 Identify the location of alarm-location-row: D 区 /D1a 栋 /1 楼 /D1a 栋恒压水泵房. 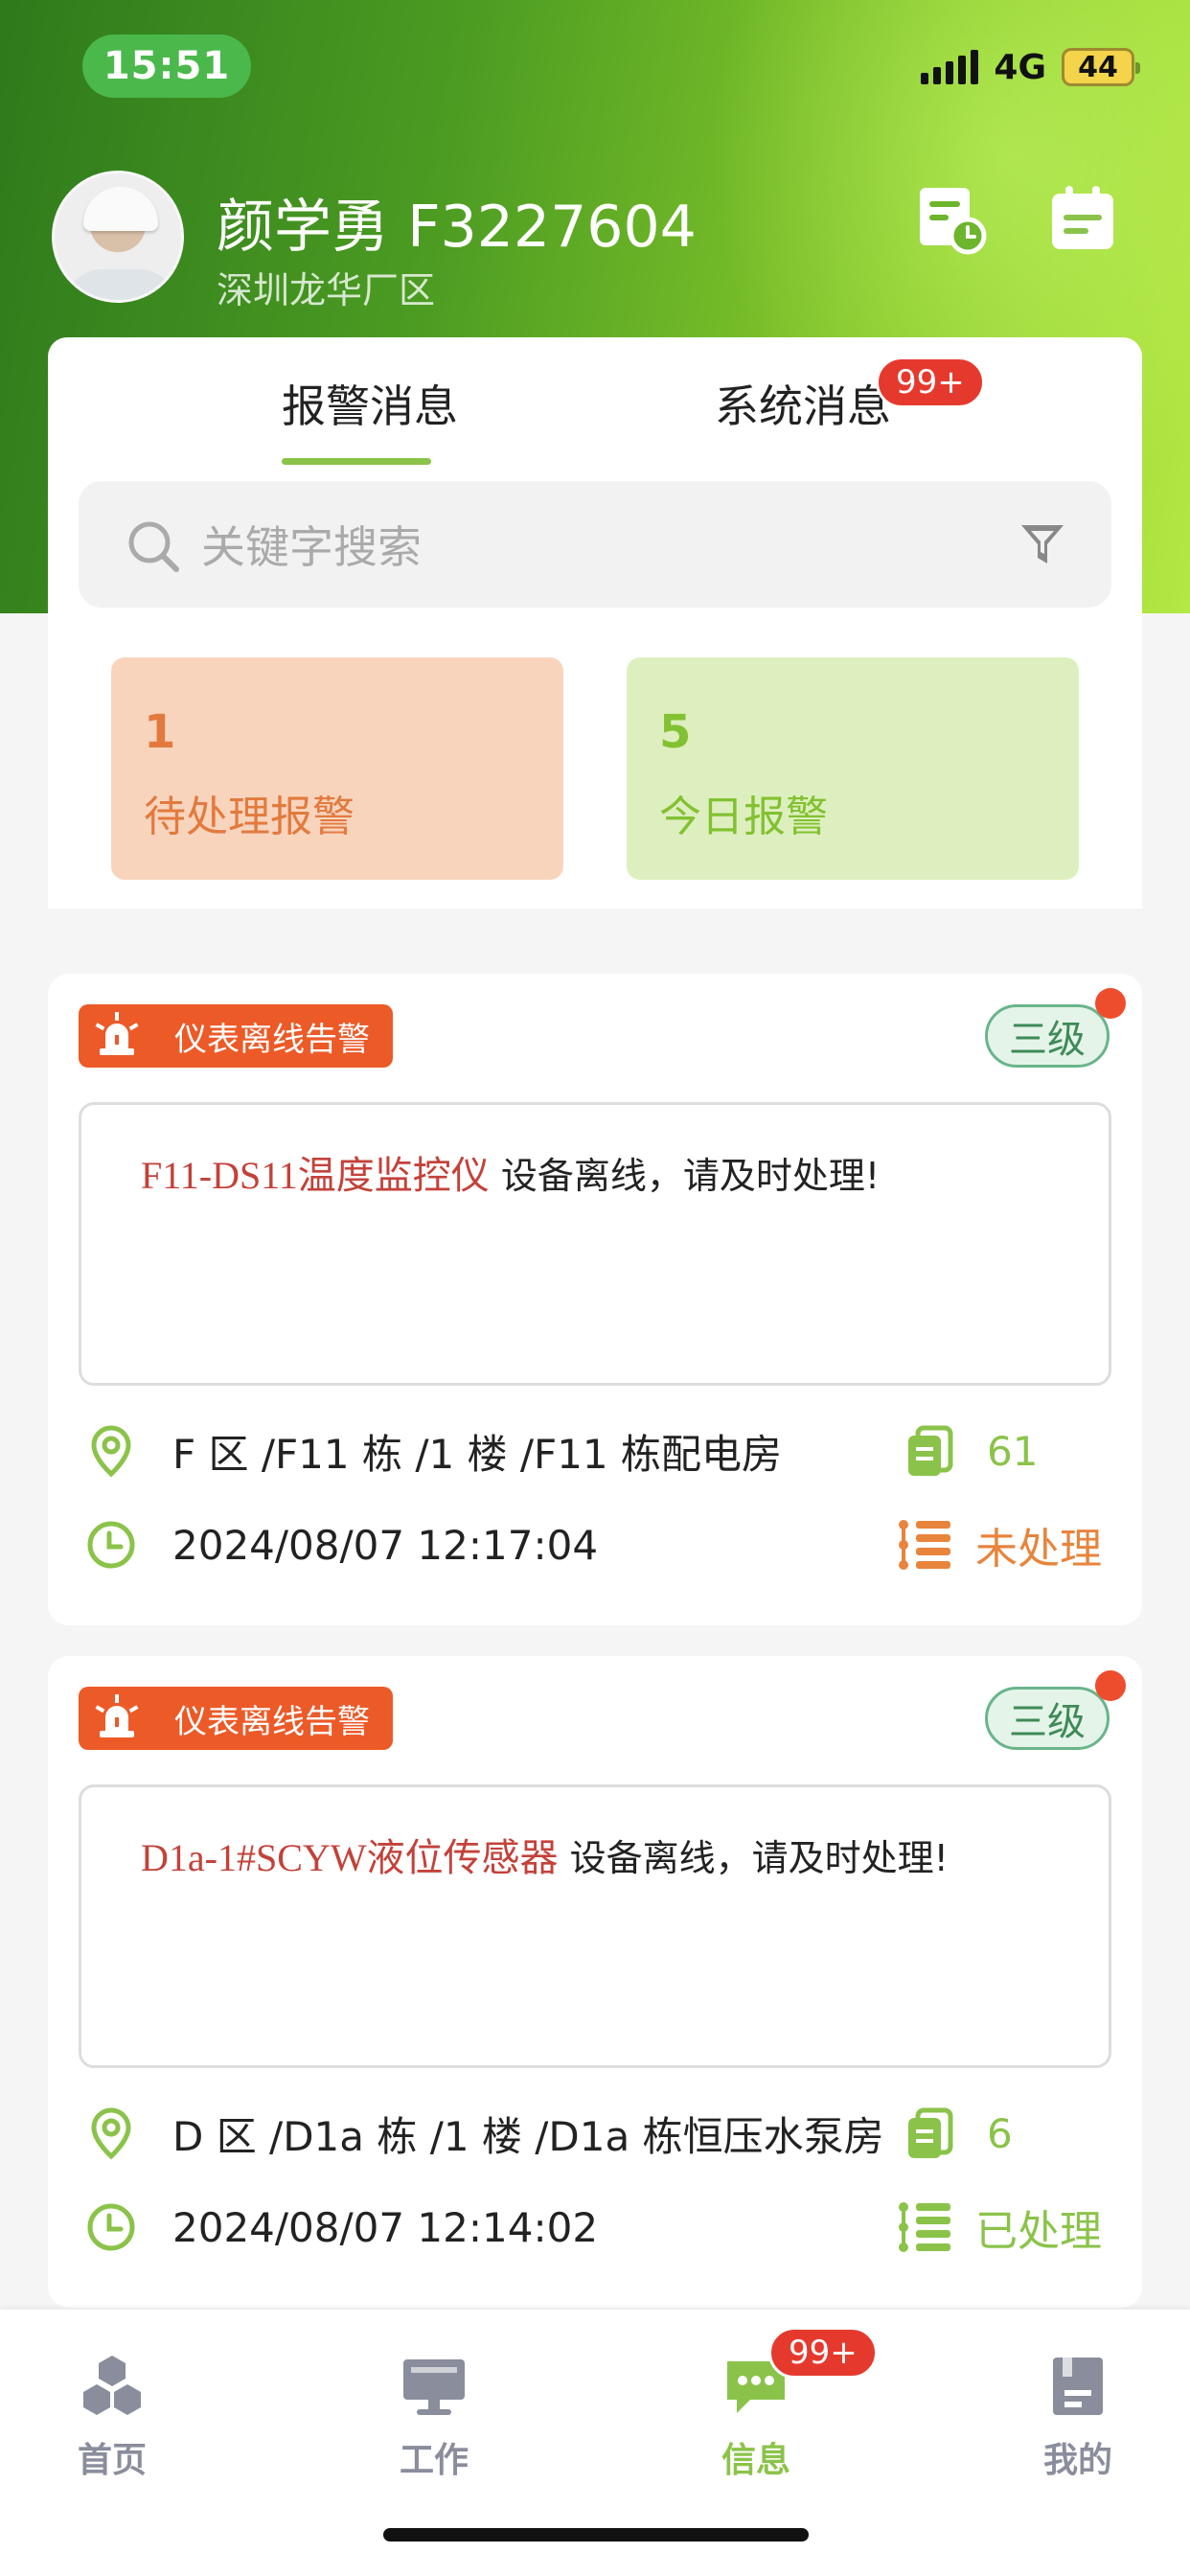
(483, 2133).